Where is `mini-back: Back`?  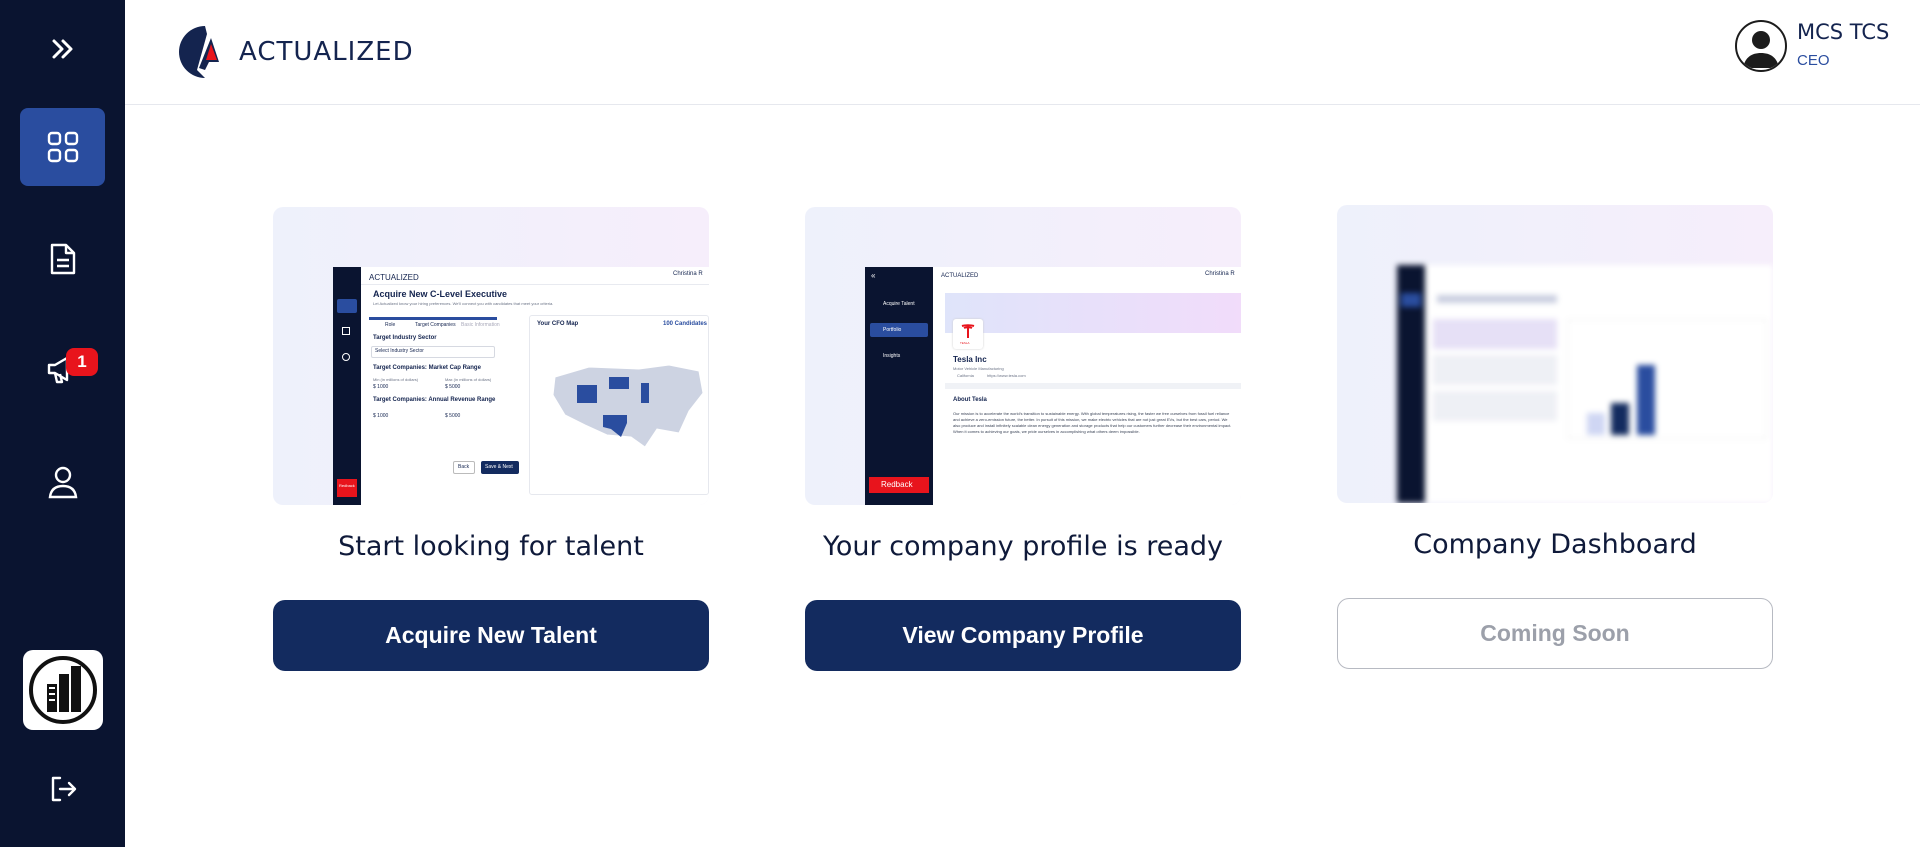 mini-back: Back is located at coordinates (464, 467).